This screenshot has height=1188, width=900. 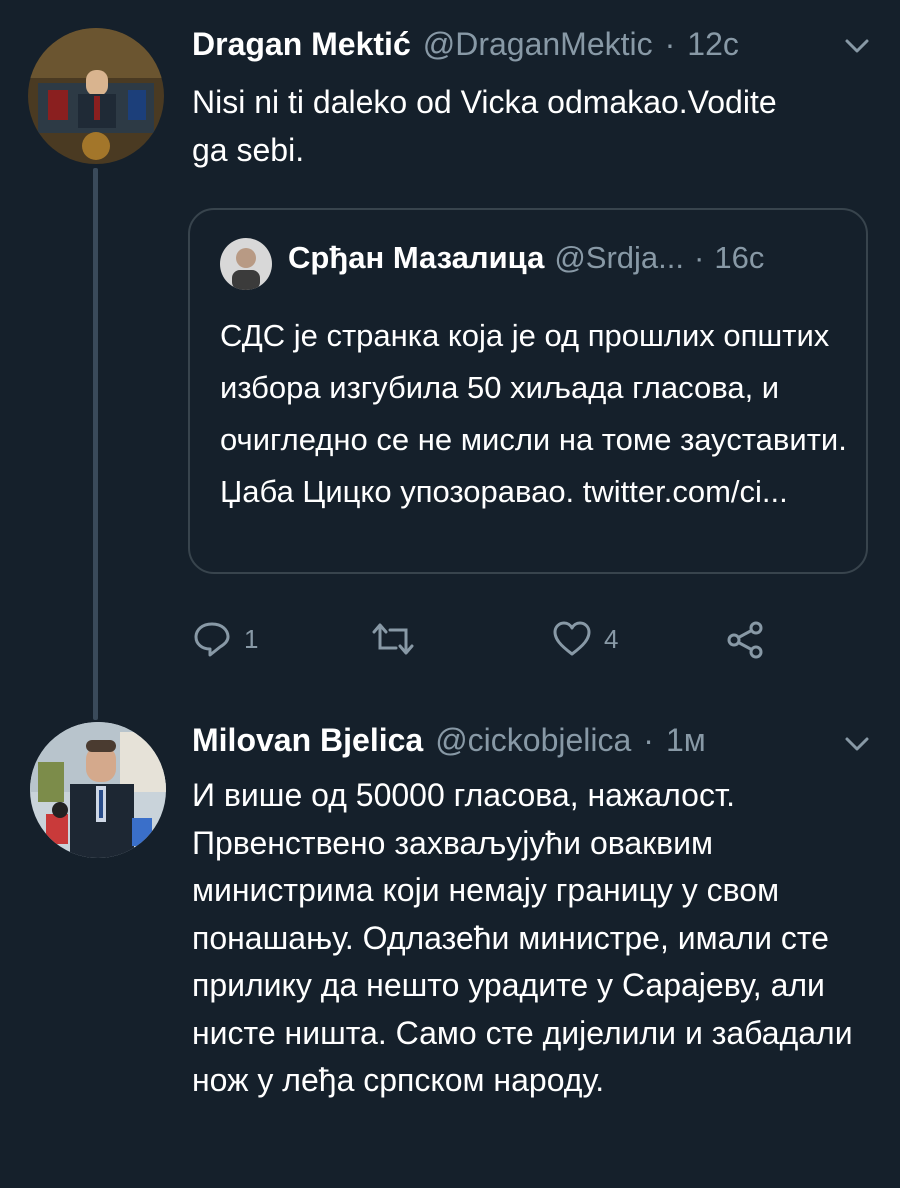 I want to click on share-button, so click(x=746, y=640).